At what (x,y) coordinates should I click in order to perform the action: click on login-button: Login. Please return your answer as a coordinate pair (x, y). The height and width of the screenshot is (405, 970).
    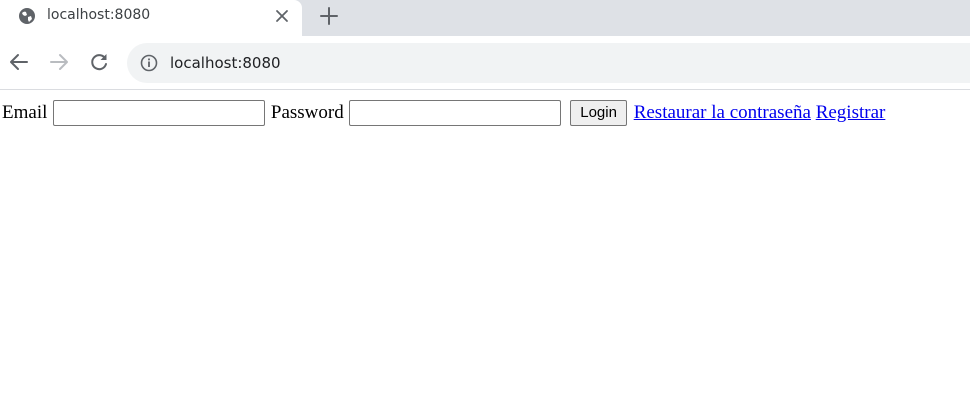
    Looking at the image, I should click on (598, 113).